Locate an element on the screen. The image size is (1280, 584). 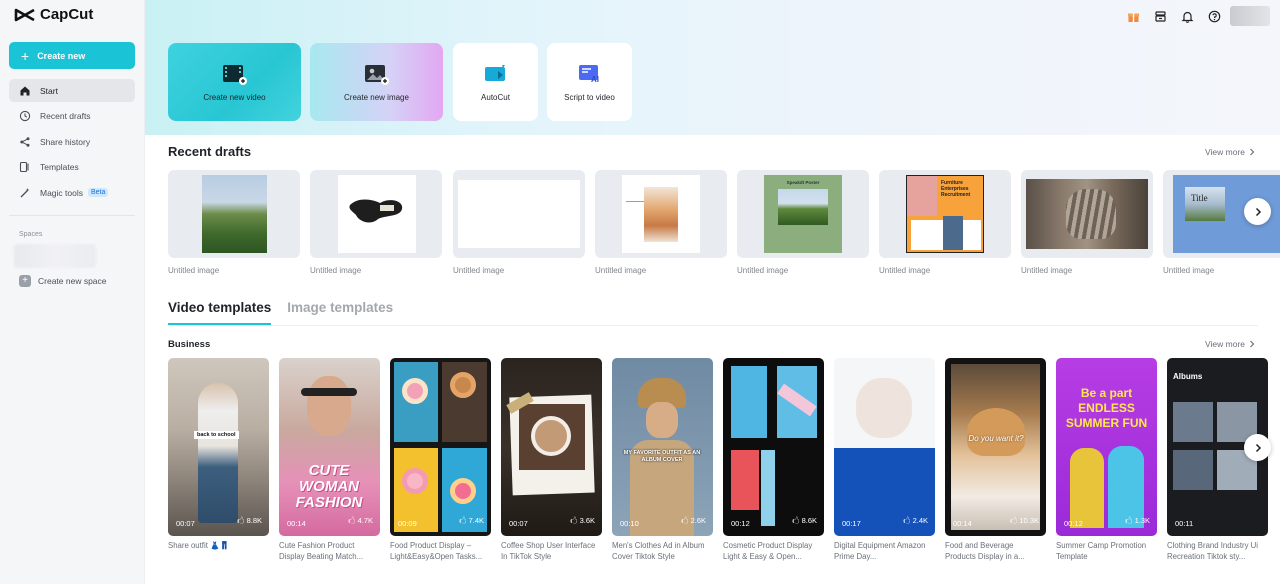
sidebar-item-magic-tools: Magic tools Beta is located at coordinates (72, 192).